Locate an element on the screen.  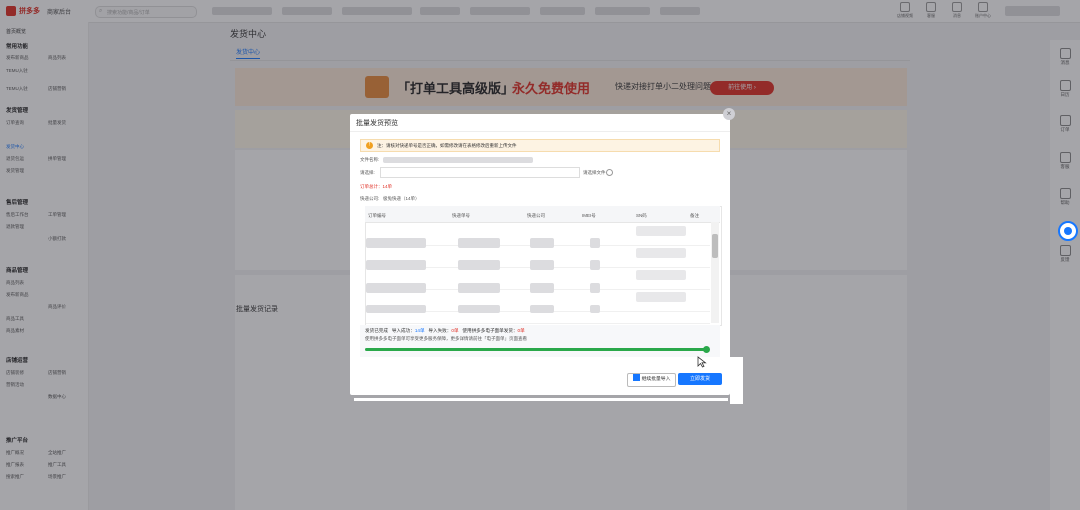
eface-ship-count: 0单 is located at coordinates (521, 330).